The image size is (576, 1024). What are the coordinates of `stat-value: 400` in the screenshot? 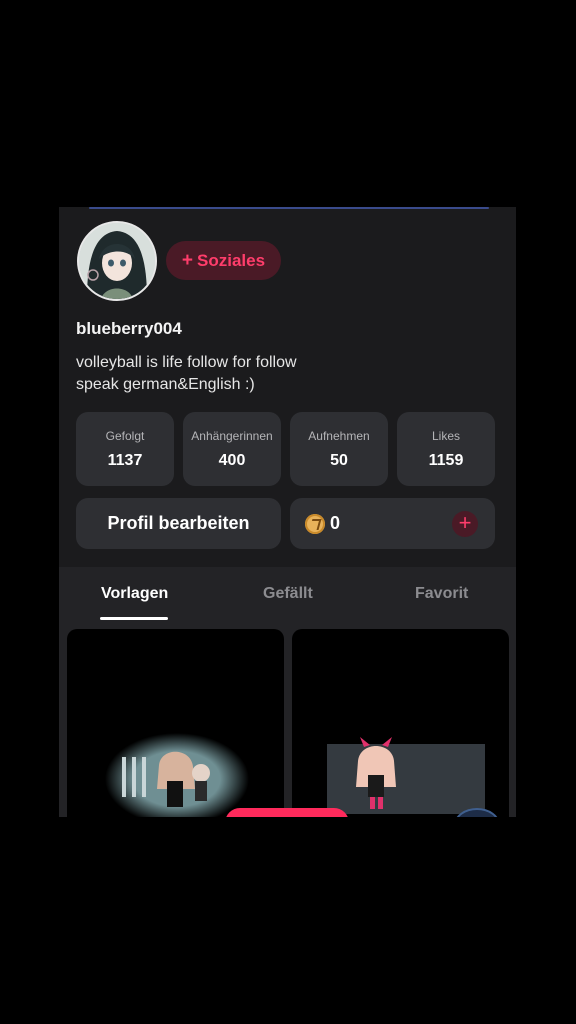 It's located at (232, 460).